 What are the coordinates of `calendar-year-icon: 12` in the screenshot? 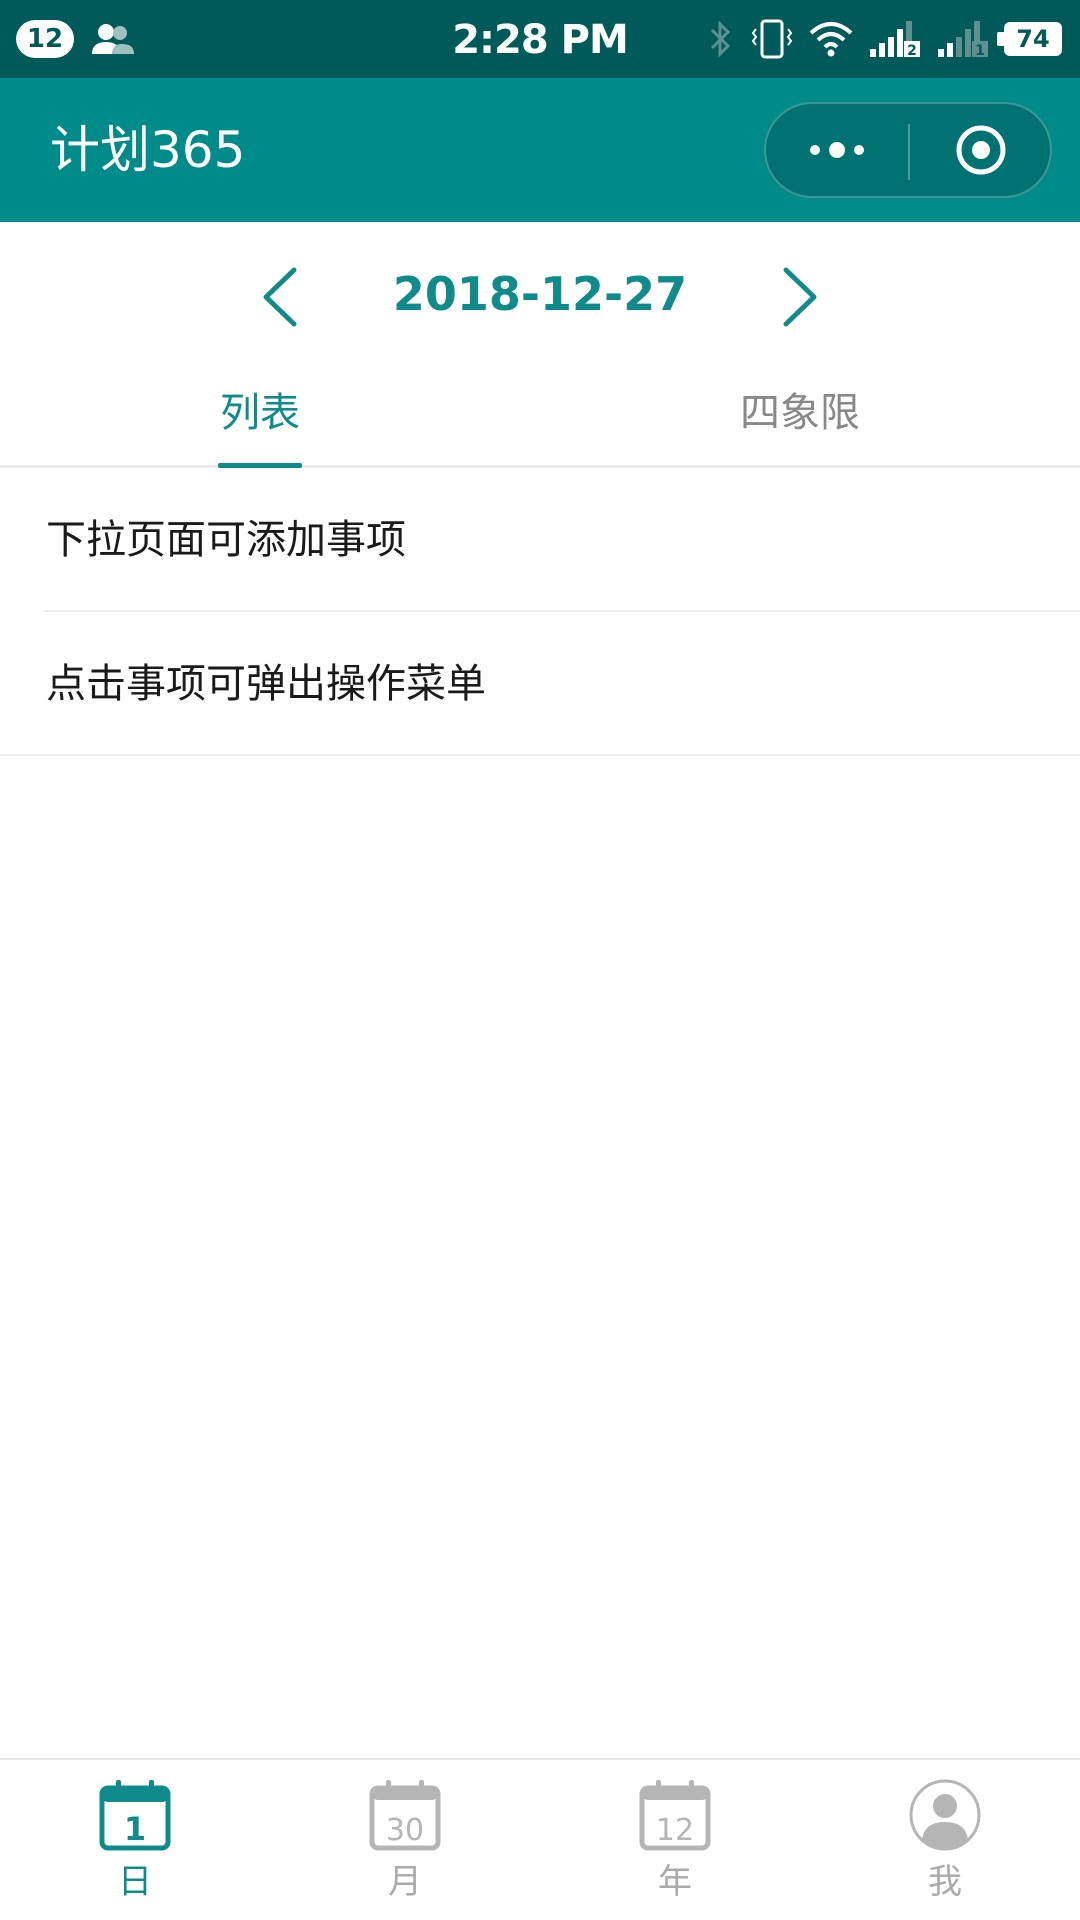 It's located at (675, 1815).